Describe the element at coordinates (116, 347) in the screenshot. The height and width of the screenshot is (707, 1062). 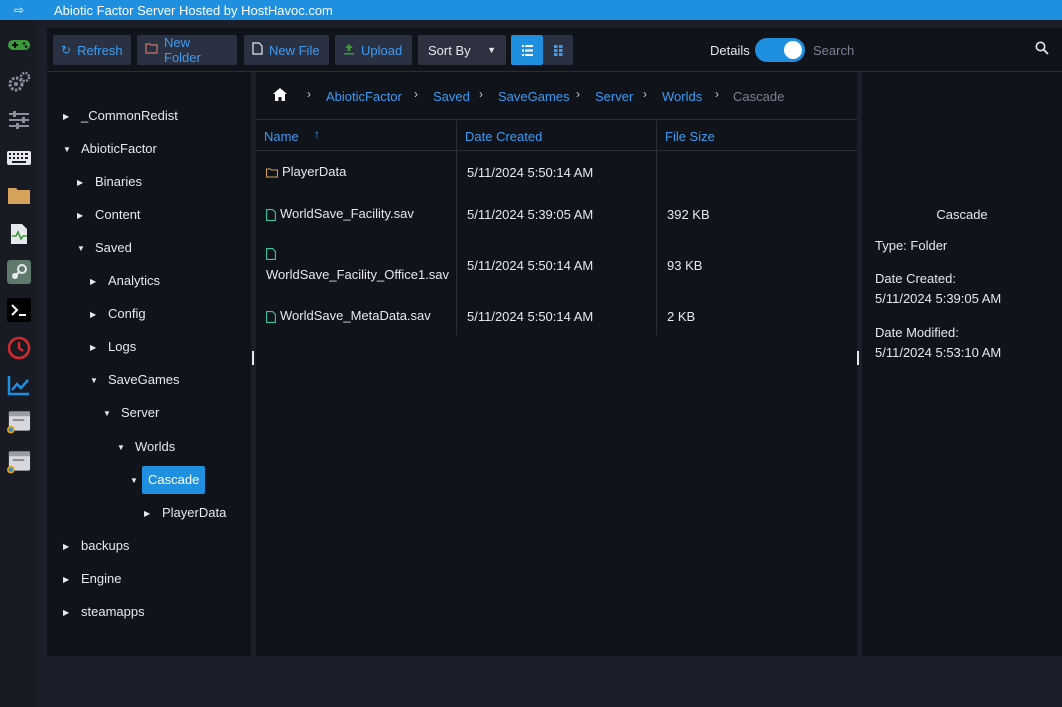
I see `tree-item: ▶ Logs` at that location.